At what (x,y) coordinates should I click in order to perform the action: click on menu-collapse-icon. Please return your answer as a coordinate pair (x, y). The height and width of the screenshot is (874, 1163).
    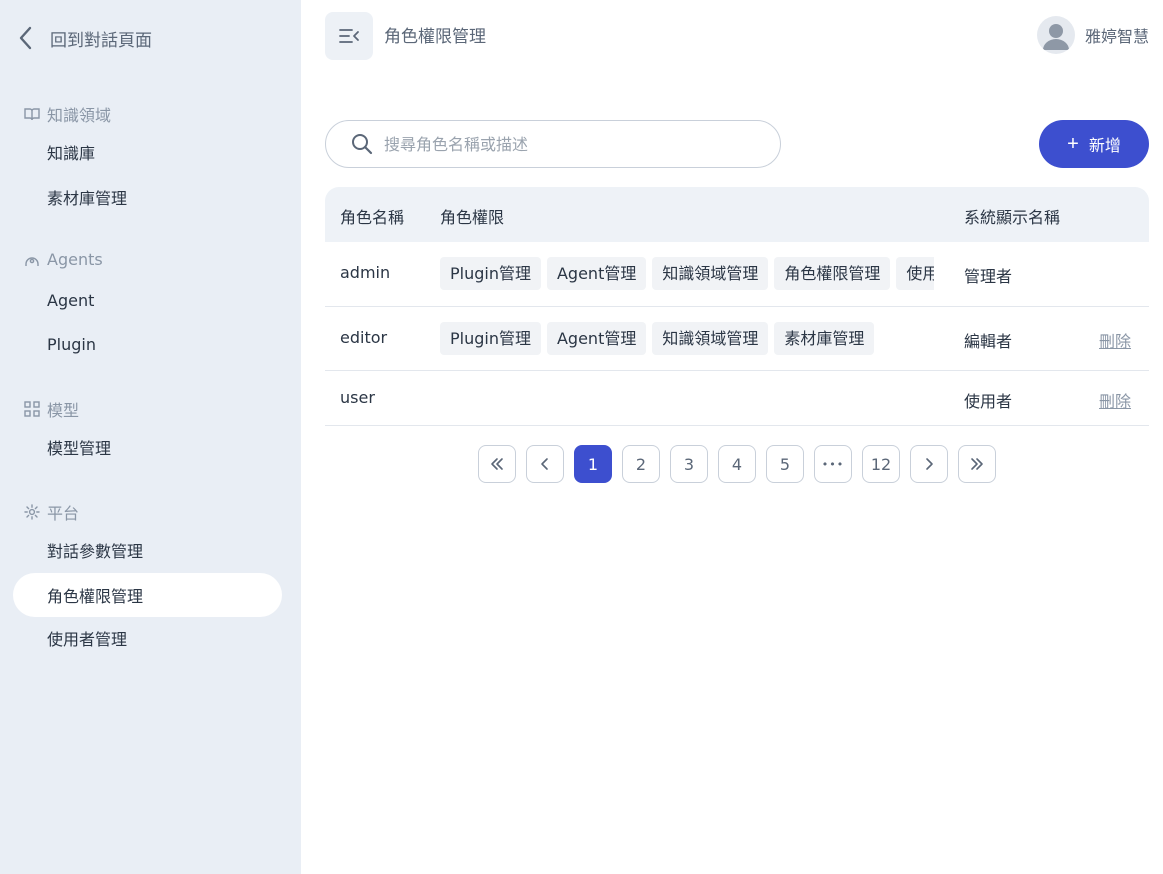
    Looking at the image, I should click on (349, 36).